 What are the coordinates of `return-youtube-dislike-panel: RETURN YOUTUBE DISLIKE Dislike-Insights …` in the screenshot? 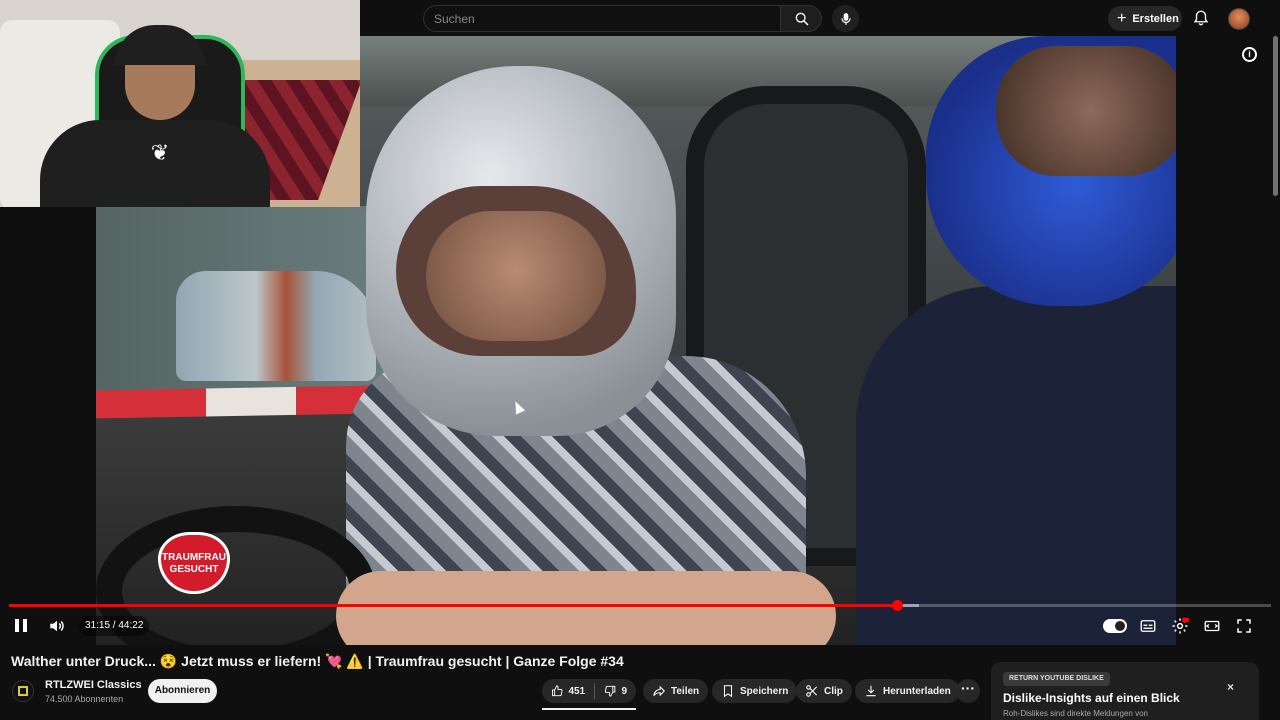 It's located at (1125, 691).